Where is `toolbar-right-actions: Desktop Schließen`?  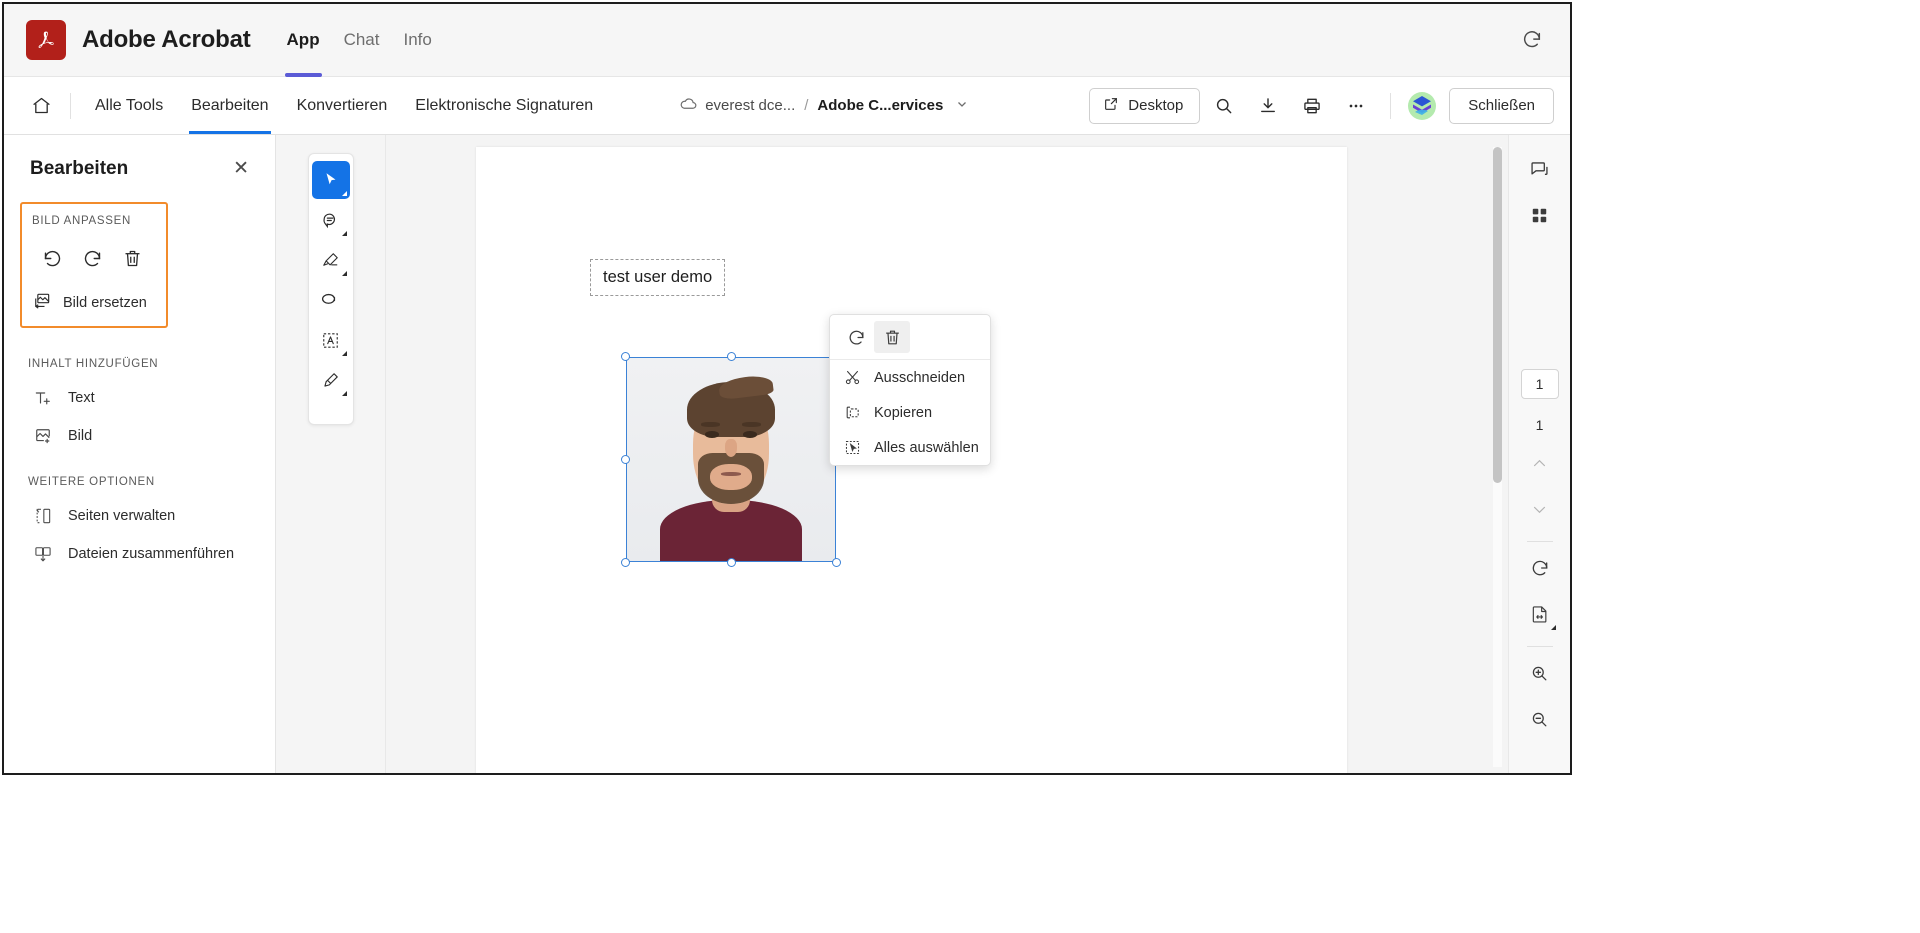
toolbar-right-actions: Desktop Schließen is located at coordinates (1321, 106).